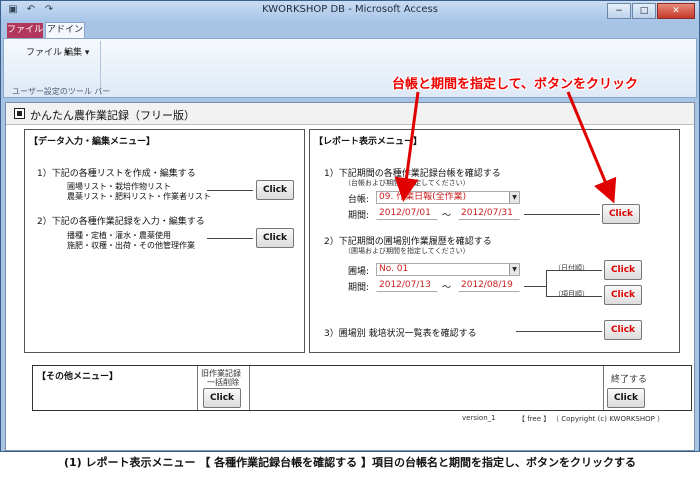 The height and width of the screenshot is (480, 700). Describe the element at coordinates (447, 216) in the screenshot. I see `period1-tilde: 〜` at that location.